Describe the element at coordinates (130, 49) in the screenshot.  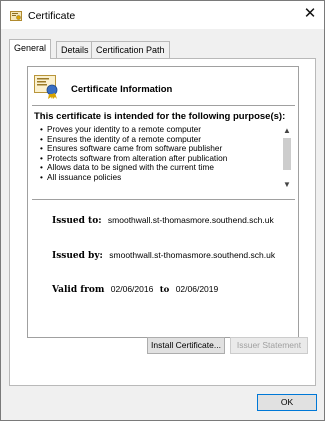
I see `tab-certification-path: Certification Path` at that location.